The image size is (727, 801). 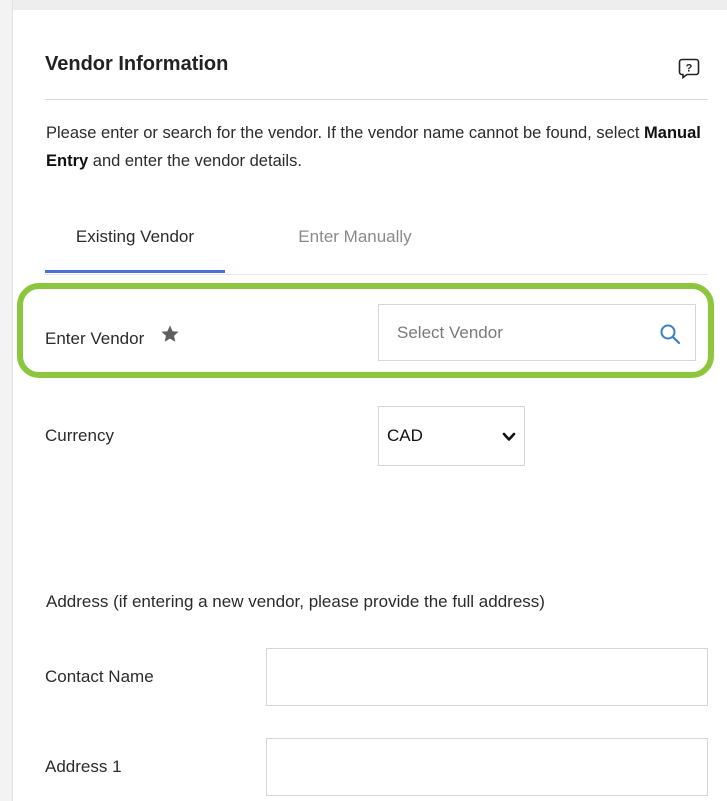 What do you see at coordinates (487, 767) in the screenshot?
I see `address1-input` at bounding box center [487, 767].